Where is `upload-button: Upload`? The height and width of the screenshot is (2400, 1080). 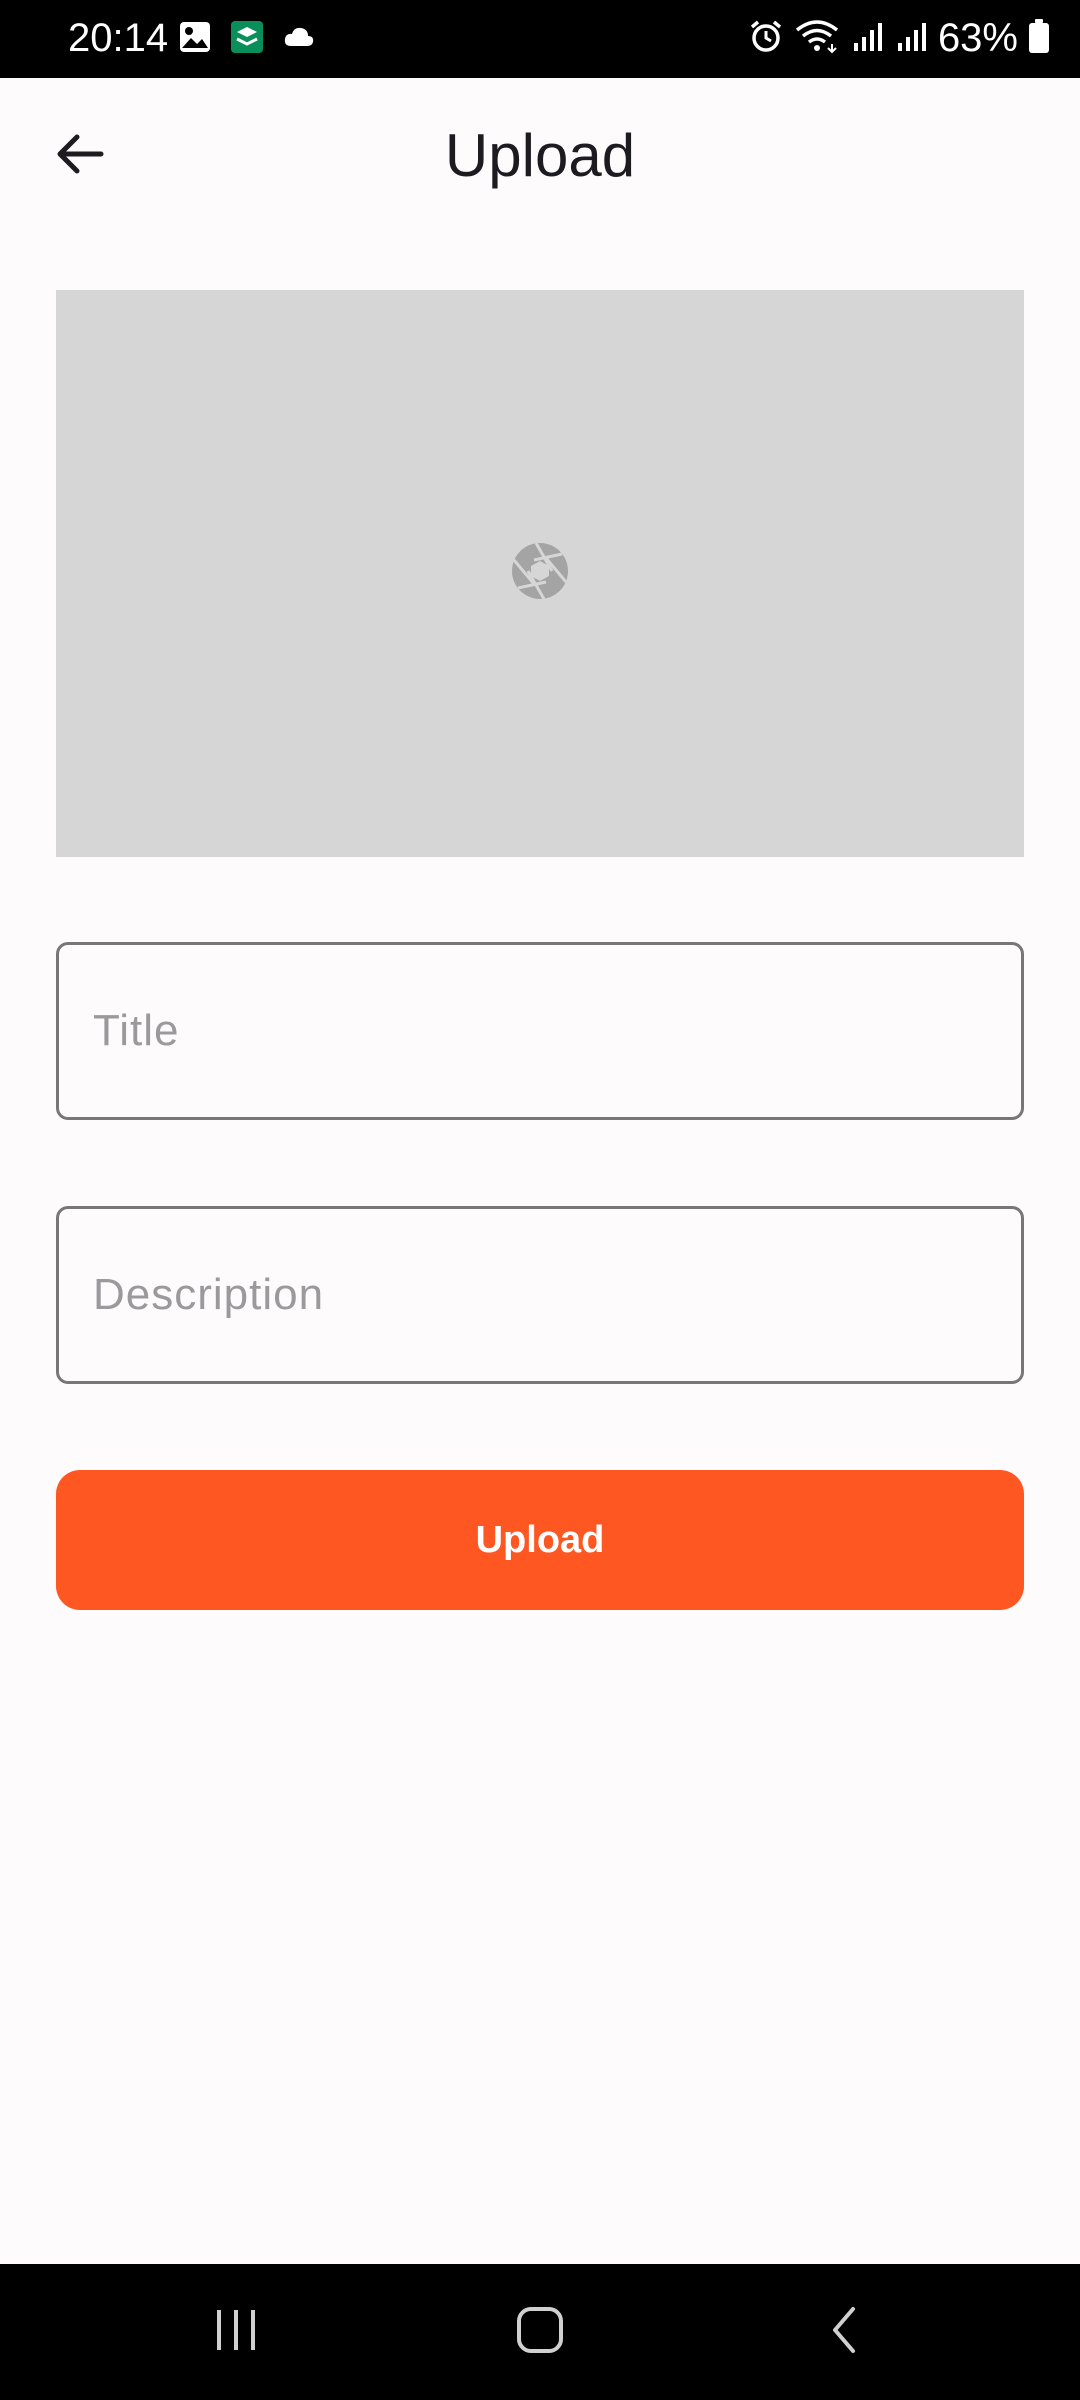
upload-button: Upload is located at coordinates (540, 1540).